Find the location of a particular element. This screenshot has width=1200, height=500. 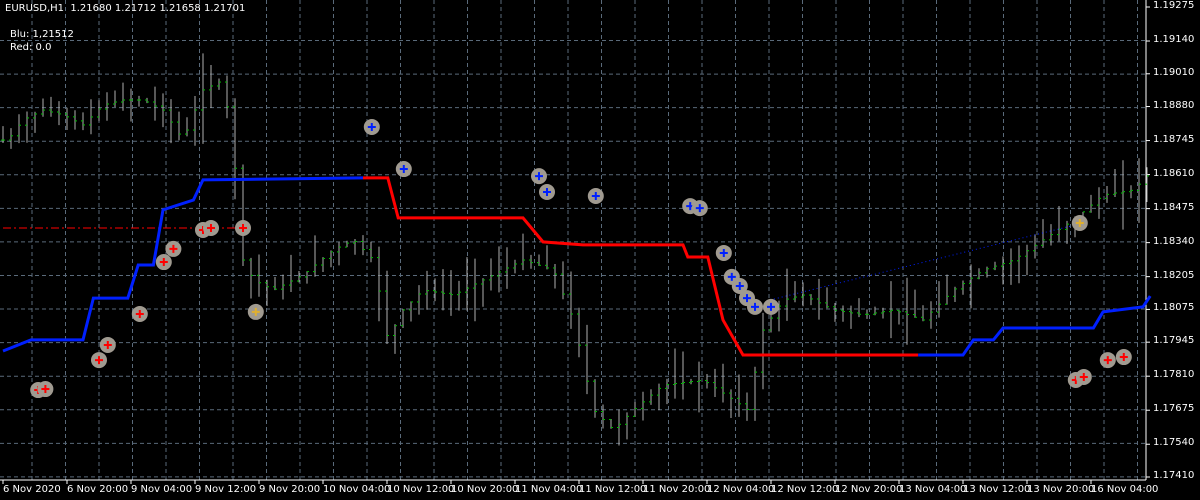

x-tick-label: 13 Nov 12:00 is located at coordinates (997, 489).